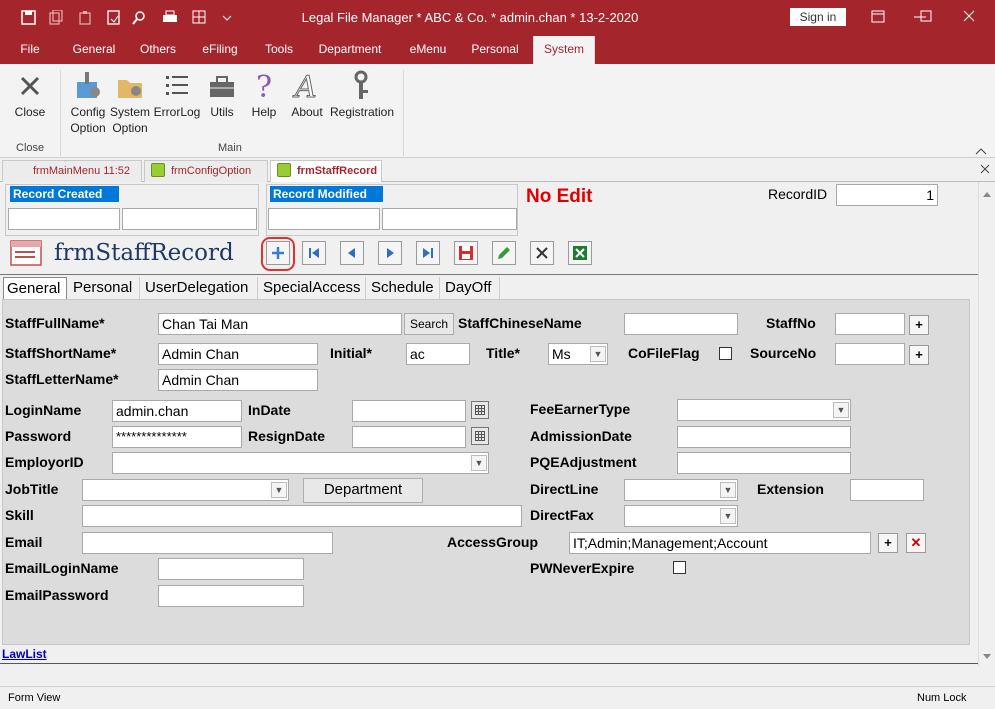  Describe the element at coordinates (409, 437) in the screenshot. I see `resign-date-field` at that location.